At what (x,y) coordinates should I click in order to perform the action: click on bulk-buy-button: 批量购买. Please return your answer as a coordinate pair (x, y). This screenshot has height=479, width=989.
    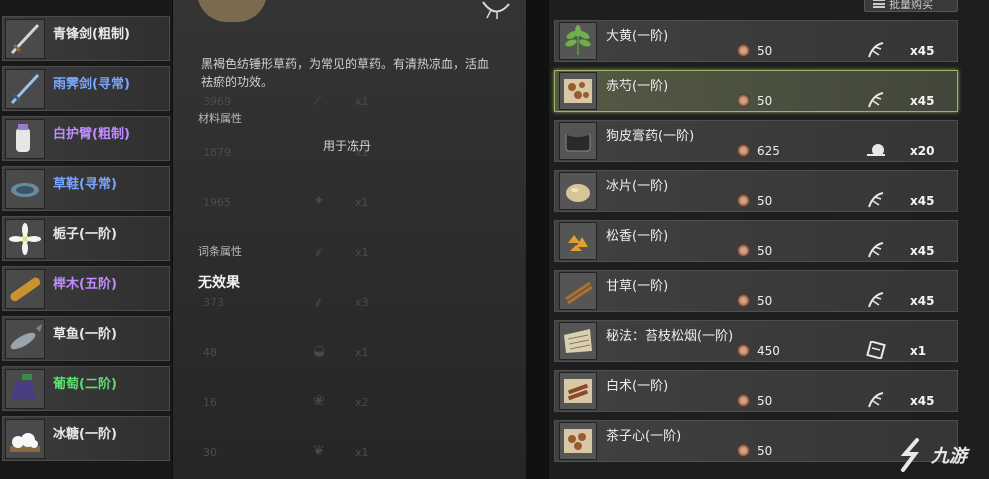
    Looking at the image, I should click on (911, 6).